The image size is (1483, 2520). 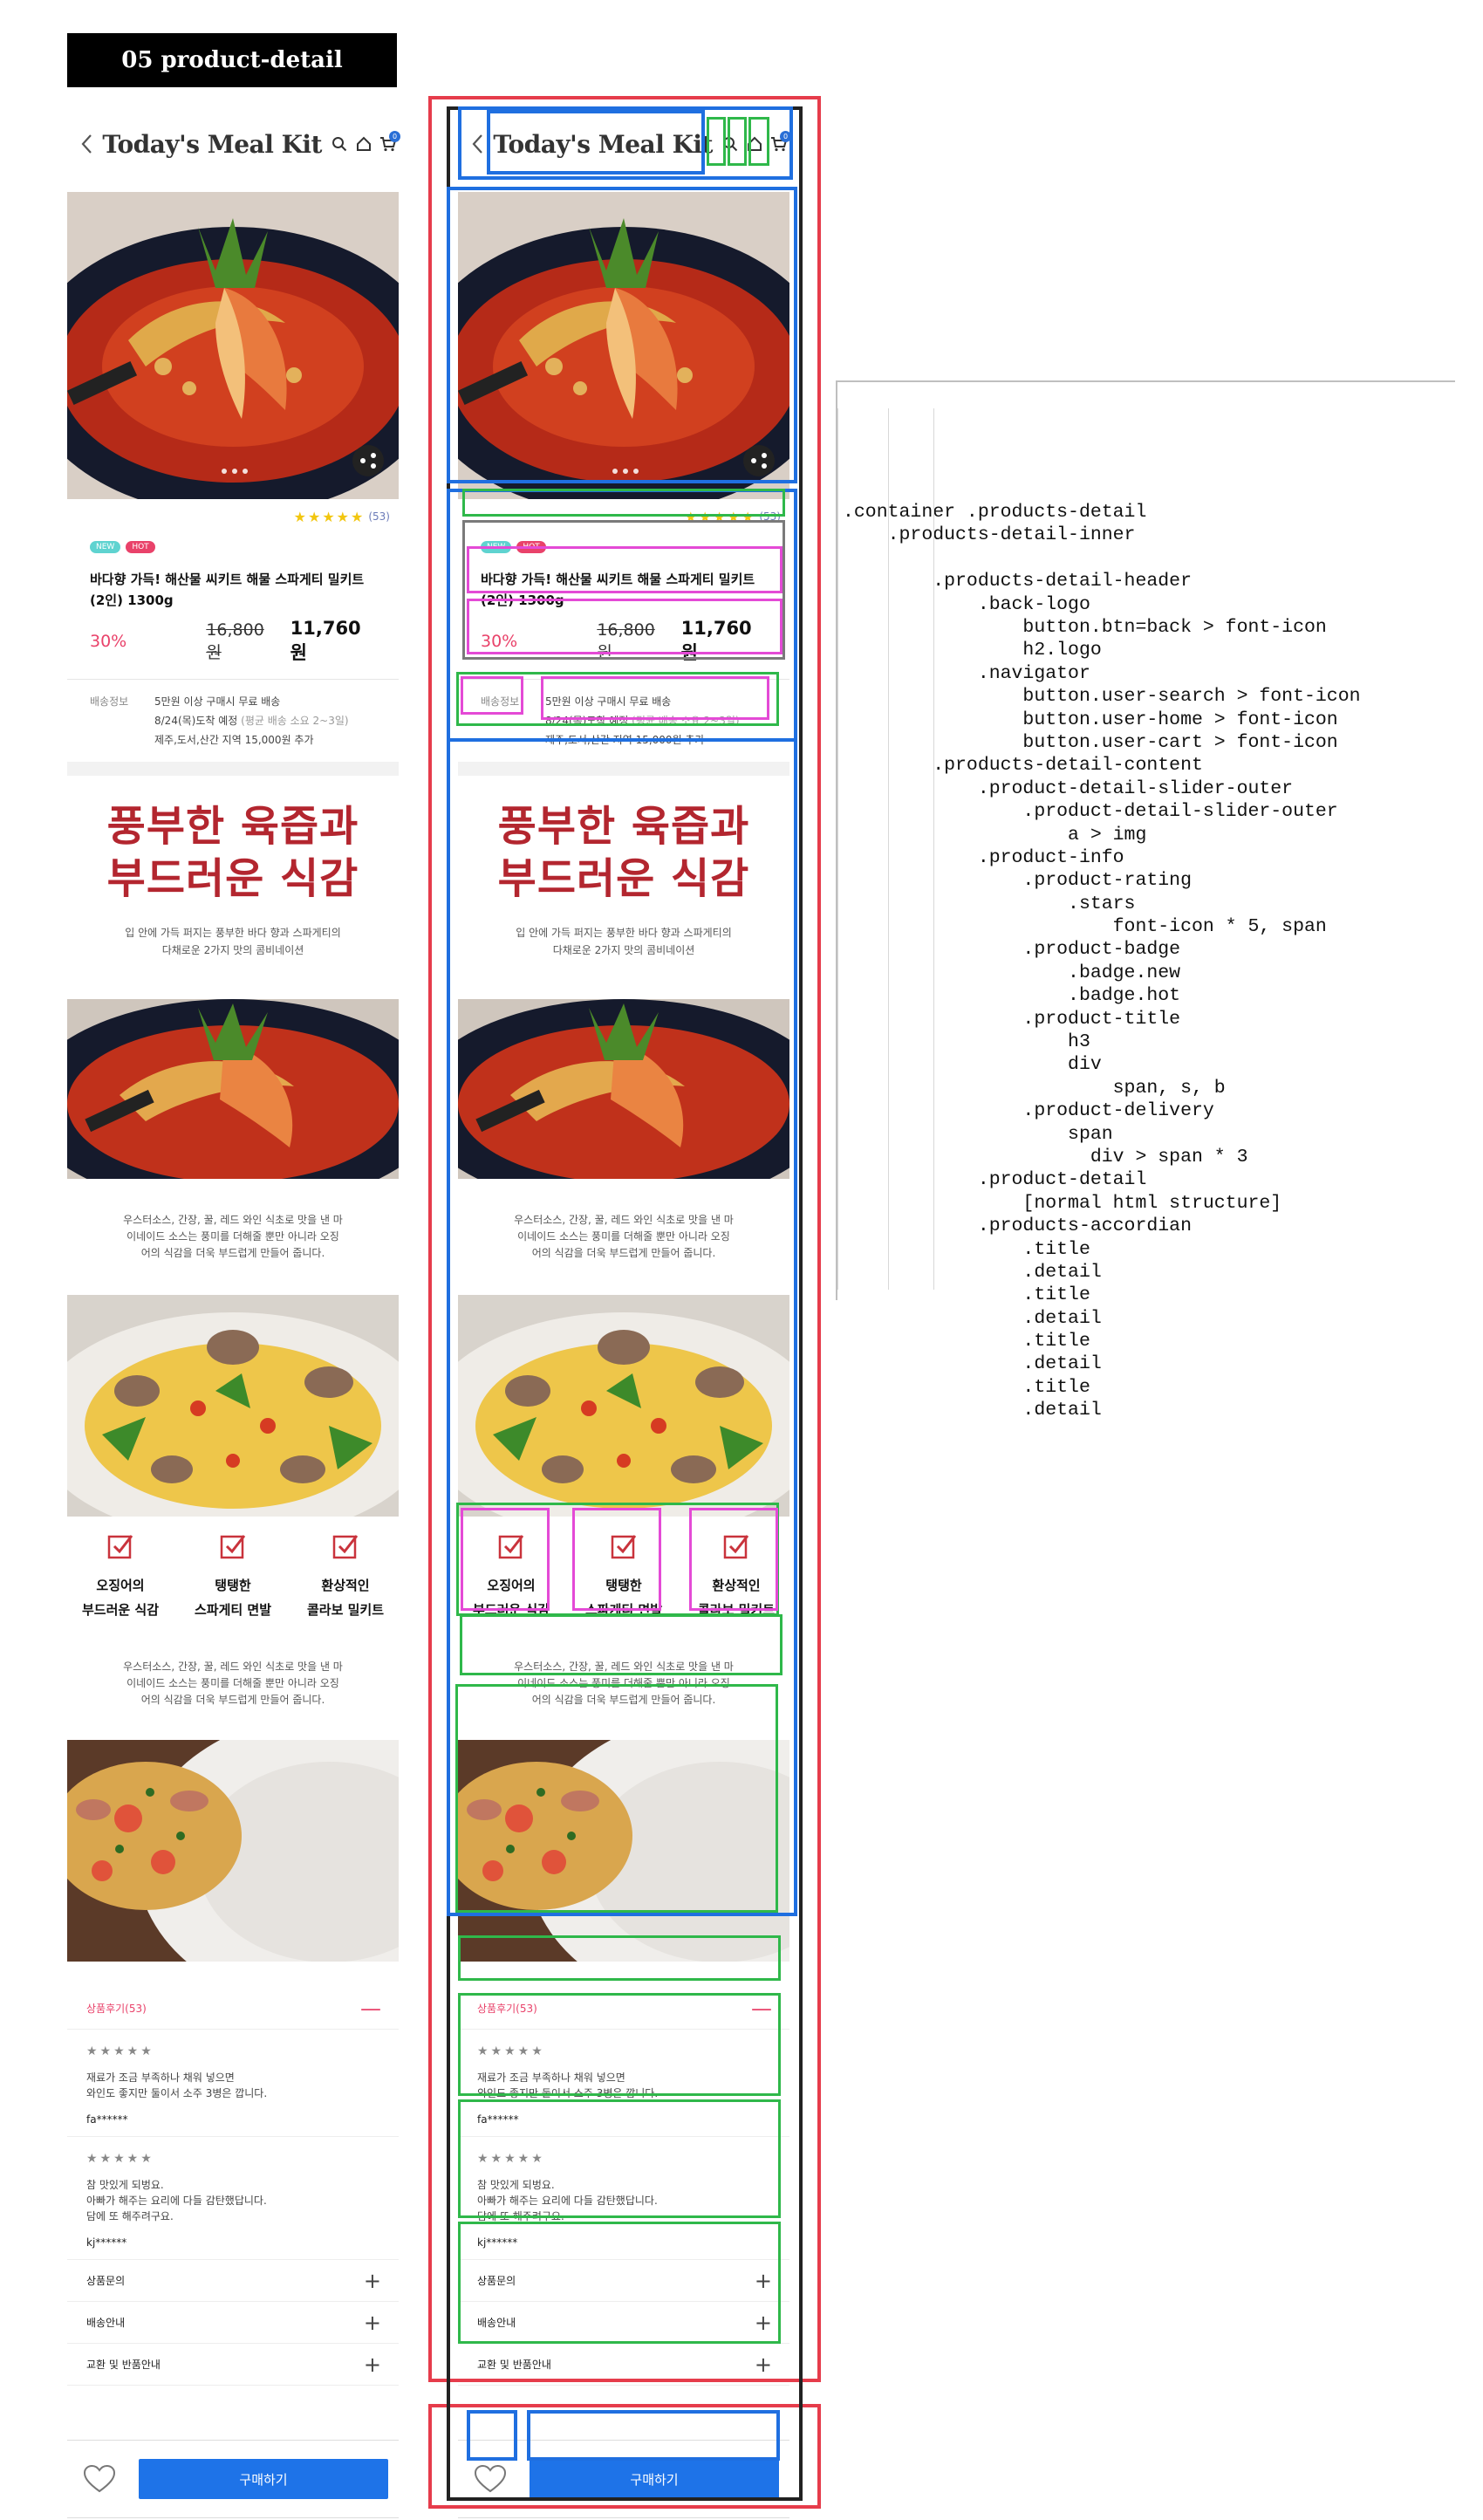 What do you see at coordinates (496, 547) in the screenshot?
I see `badge-new: NEW` at bounding box center [496, 547].